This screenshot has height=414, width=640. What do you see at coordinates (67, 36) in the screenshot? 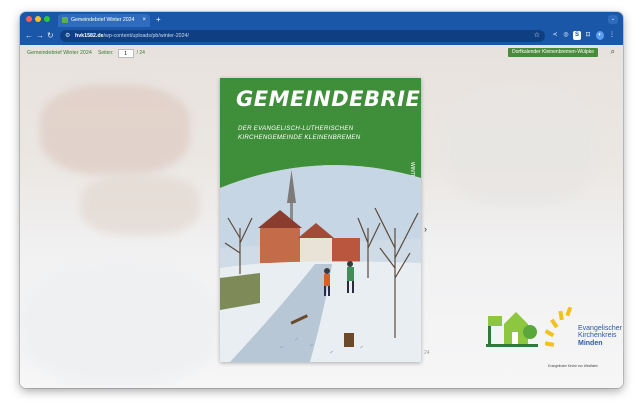
I see `site-info-icon: ⚙` at bounding box center [67, 36].